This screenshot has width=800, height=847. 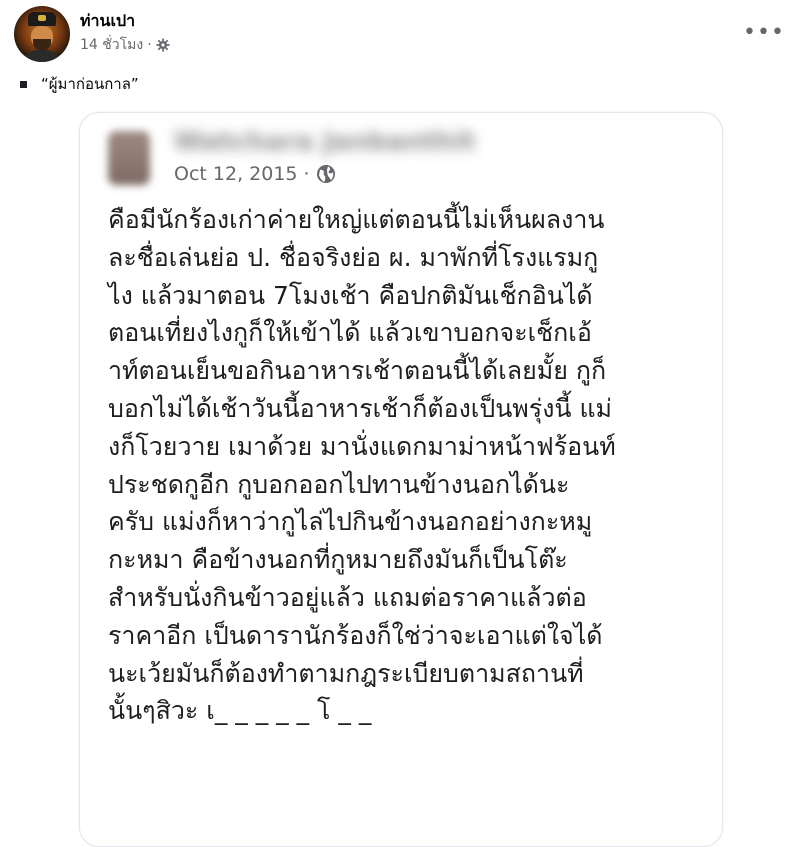 I want to click on blurred-author-name: Watchara Janbanthit, so click(x=325, y=142).